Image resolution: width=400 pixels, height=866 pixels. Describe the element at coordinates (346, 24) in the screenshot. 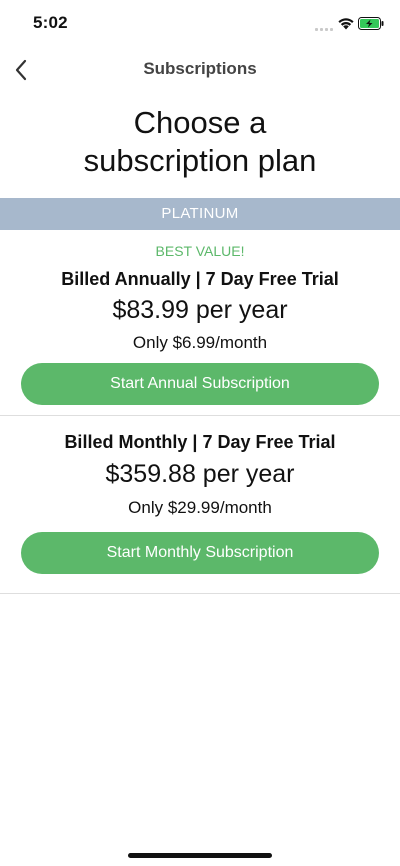

I see `wifi-icon` at that location.